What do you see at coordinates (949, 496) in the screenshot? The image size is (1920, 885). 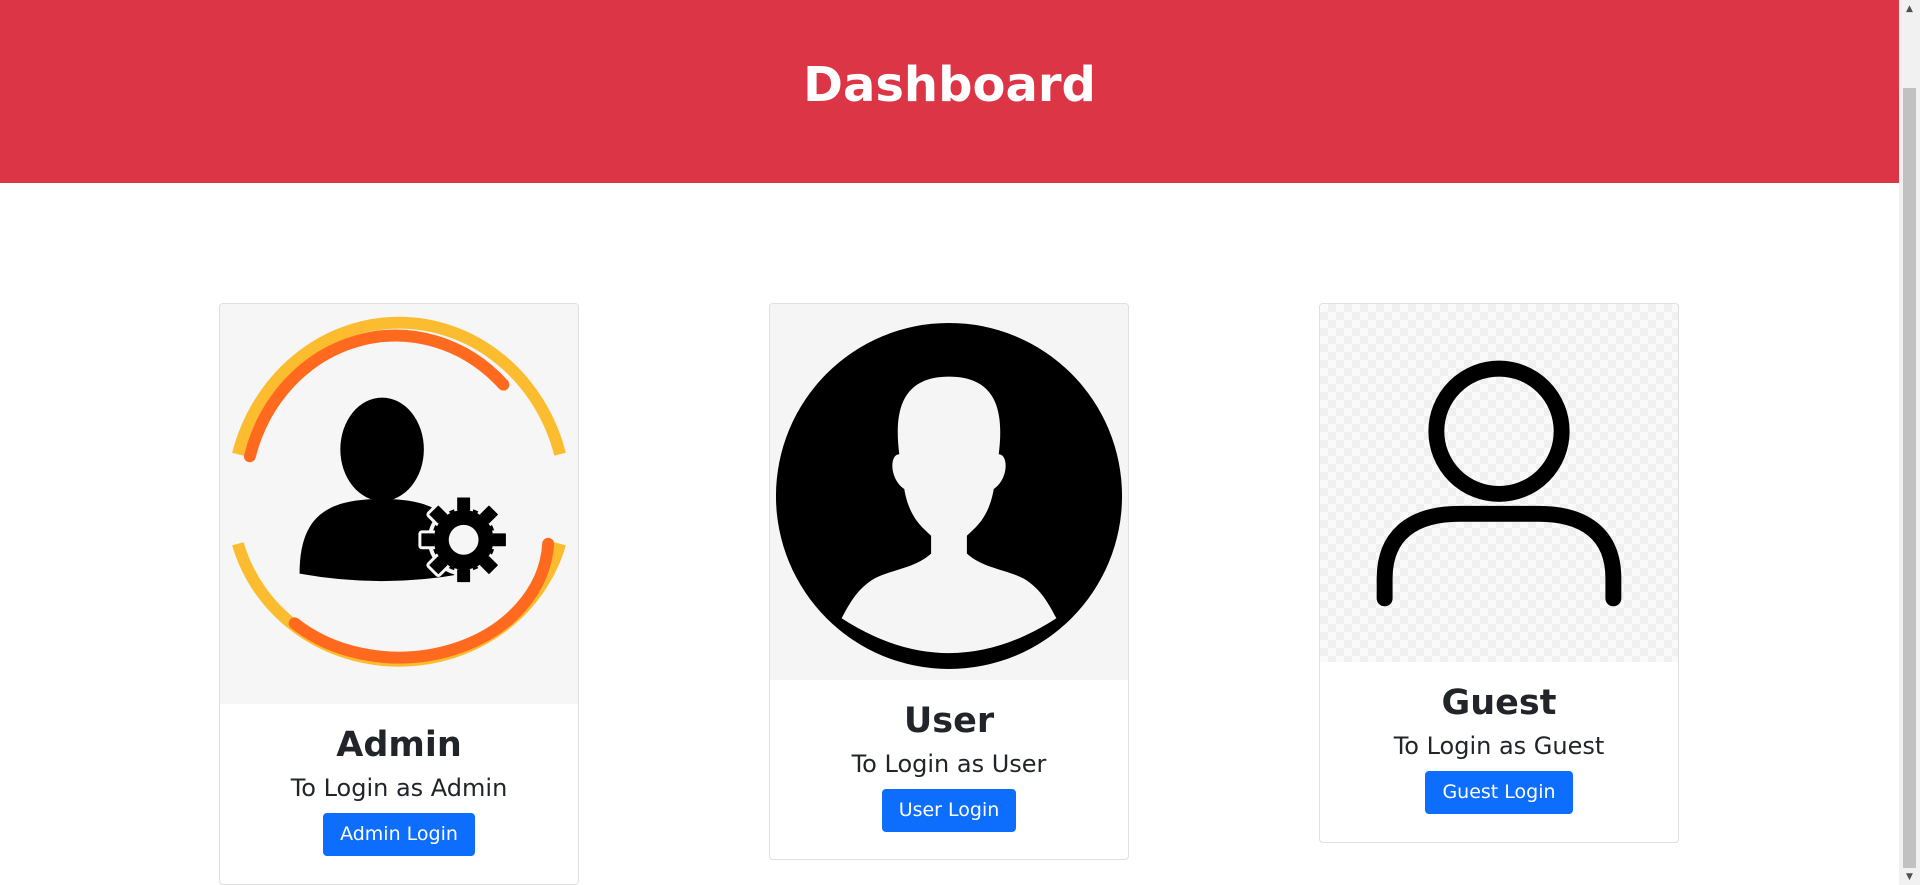 I see `user-silhouette-icon` at bounding box center [949, 496].